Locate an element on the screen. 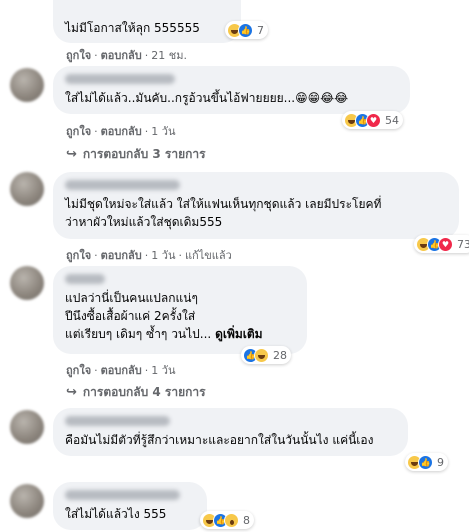  wow-reaction-icon is located at coordinates (231, 520).